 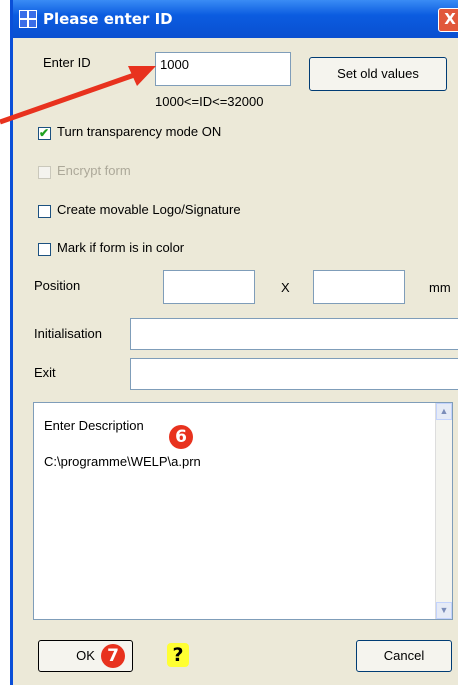 What do you see at coordinates (294, 334) in the screenshot?
I see `initialisation-input` at bounding box center [294, 334].